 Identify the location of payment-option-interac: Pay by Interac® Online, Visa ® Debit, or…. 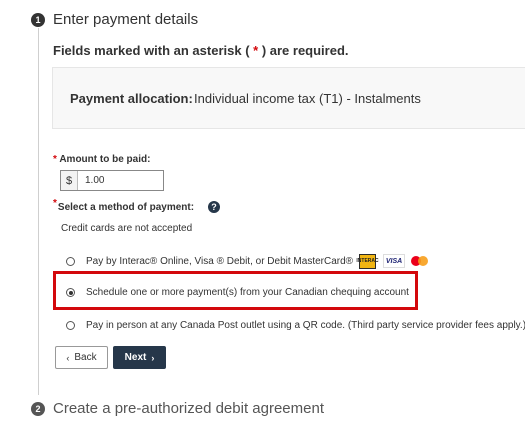
(248, 261).